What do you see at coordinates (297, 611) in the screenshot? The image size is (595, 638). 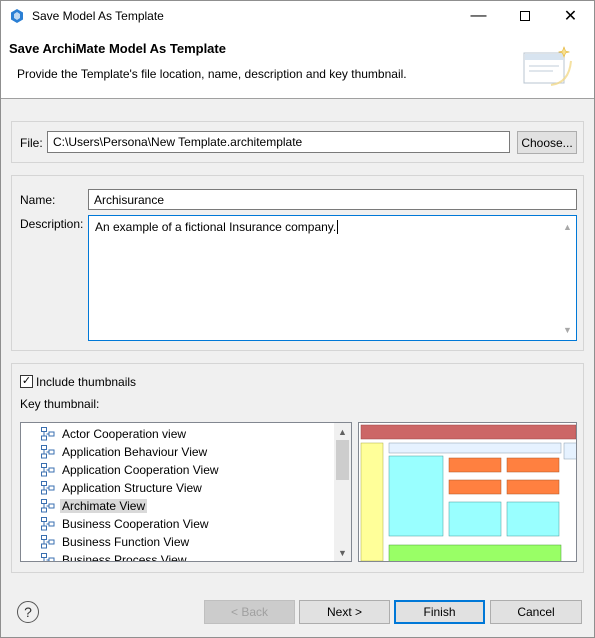 I see `wizard-footer: ? < Back Next > Finish Cancel` at bounding box center [297, 611].